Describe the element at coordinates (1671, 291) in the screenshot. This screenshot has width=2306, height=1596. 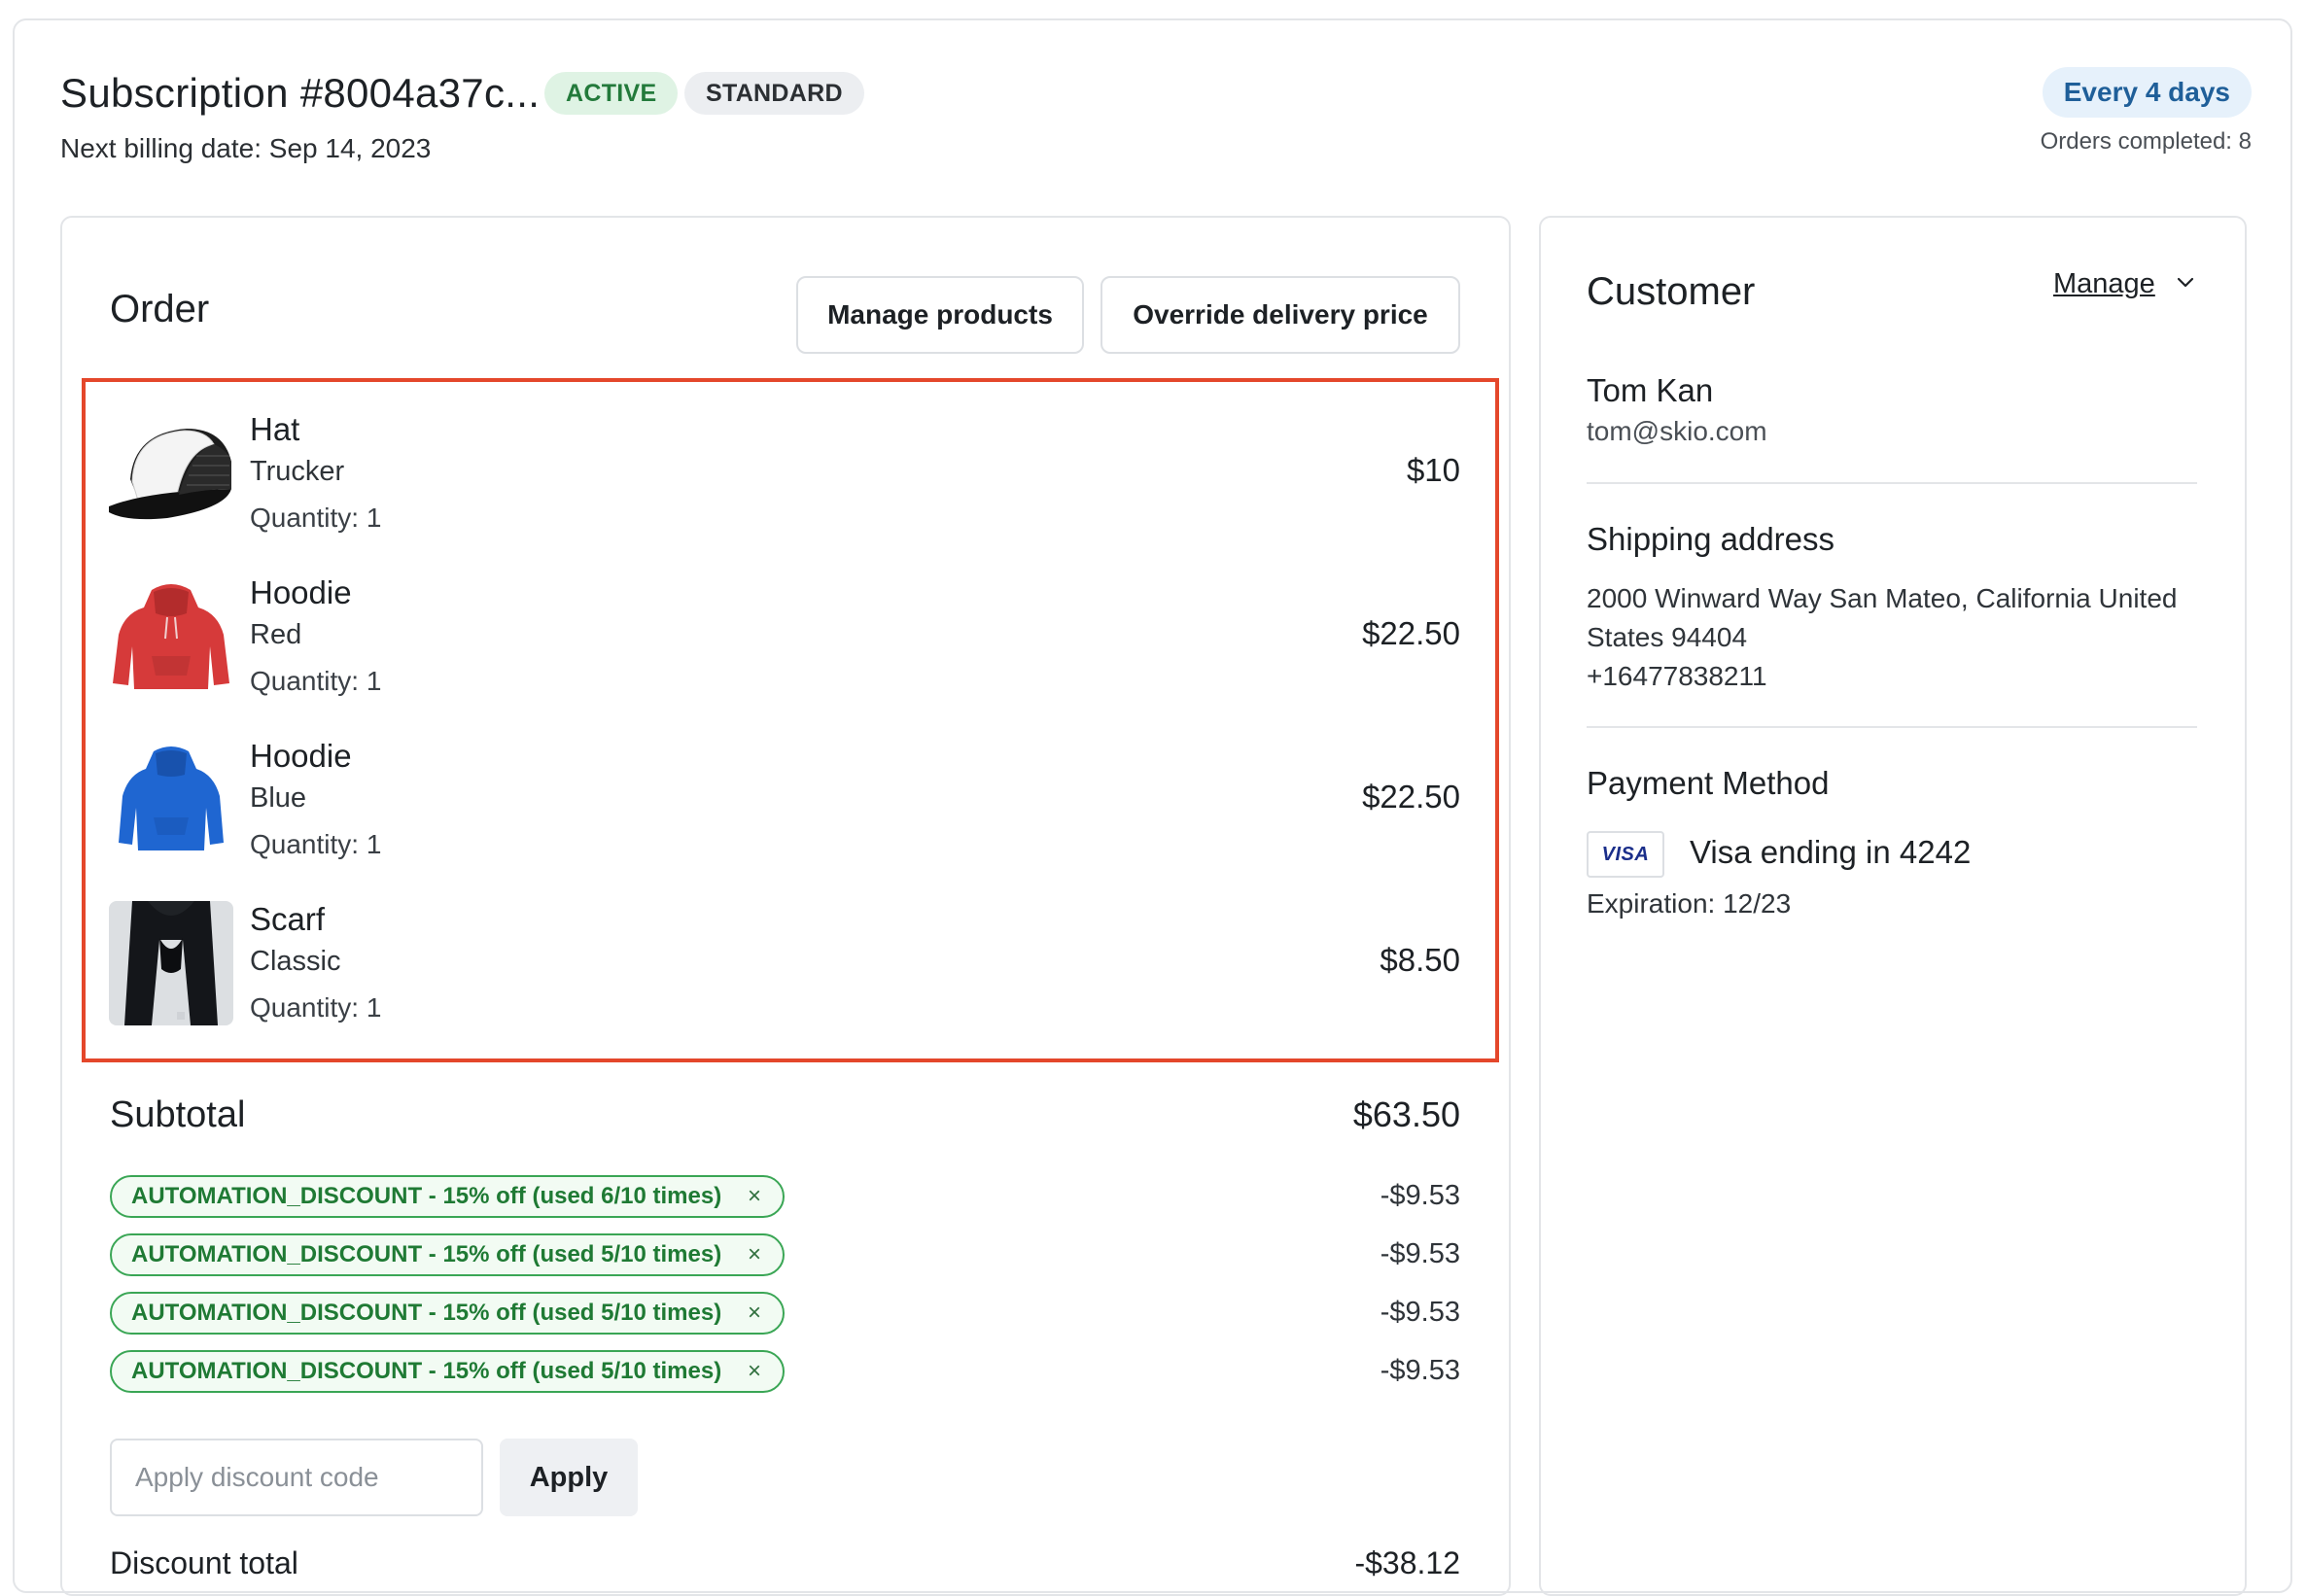
I see `customer-title: Customer` at that location.